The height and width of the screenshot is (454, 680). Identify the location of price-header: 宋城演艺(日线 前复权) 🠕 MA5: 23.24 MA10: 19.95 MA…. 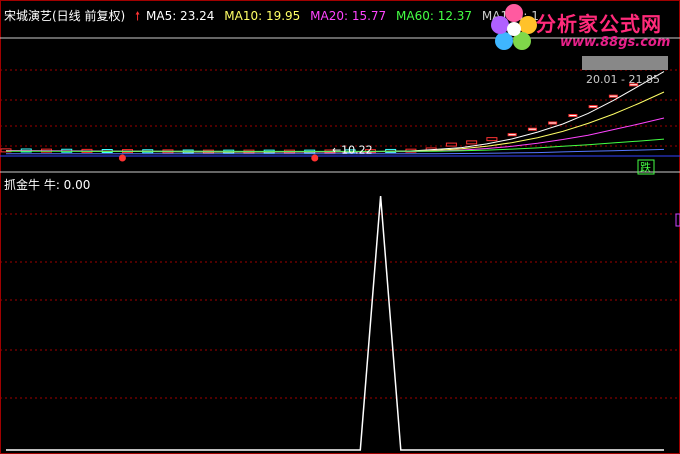
(274, 17).